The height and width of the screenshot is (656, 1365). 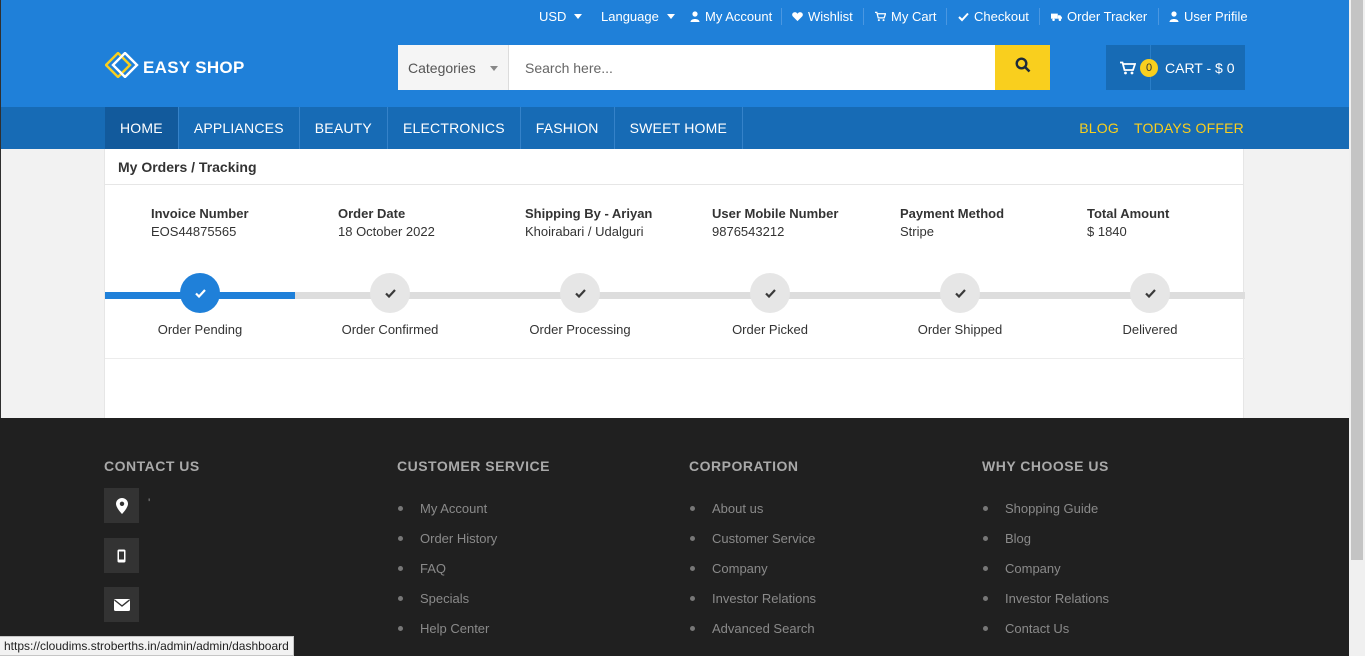 What do you see at coordinates (473, 508) in the screenshot?
I see `footer-link: My Account` at bounding box center [473, 508].